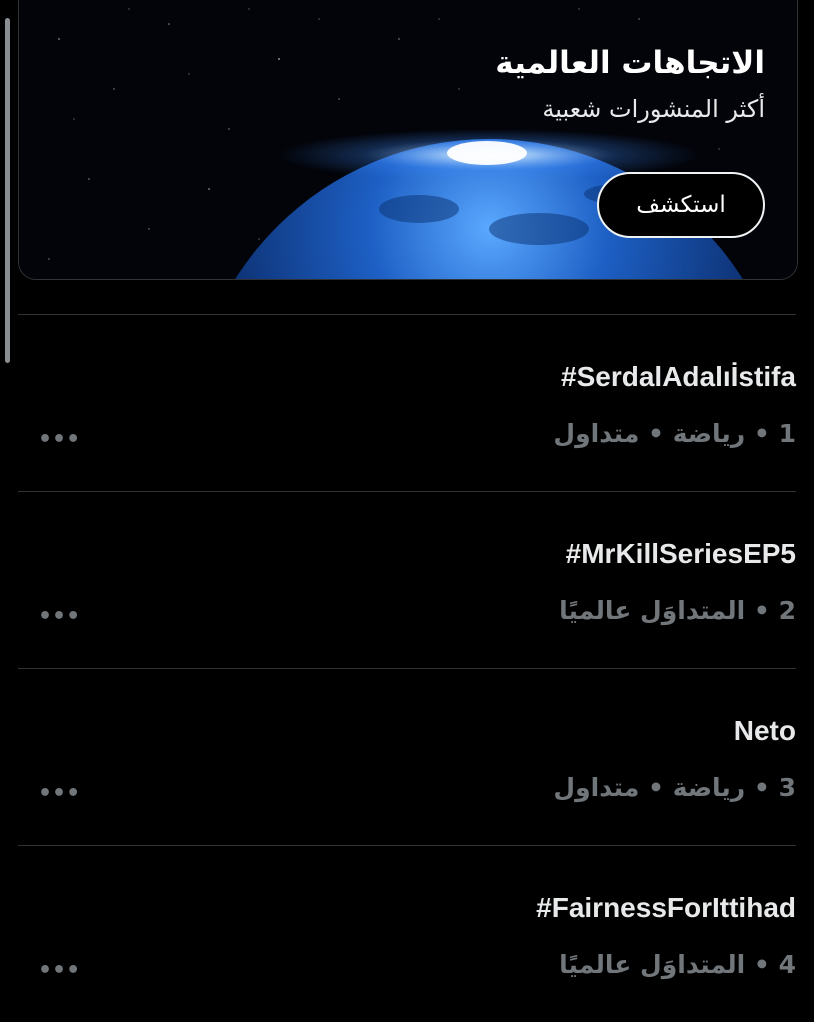  I want to click on trend-name: #MrKillSeriesEP5, so click(680, 553).